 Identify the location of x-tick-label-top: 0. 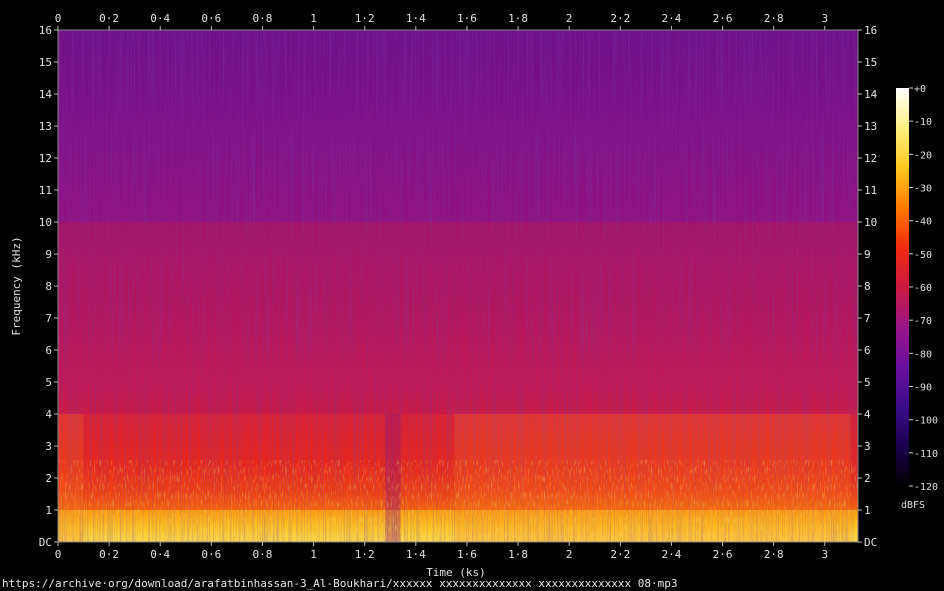
(58, 18).